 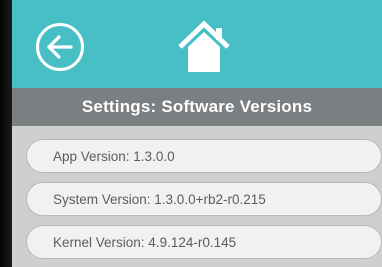 I want to click on home-button, so click(x=204, y=48).